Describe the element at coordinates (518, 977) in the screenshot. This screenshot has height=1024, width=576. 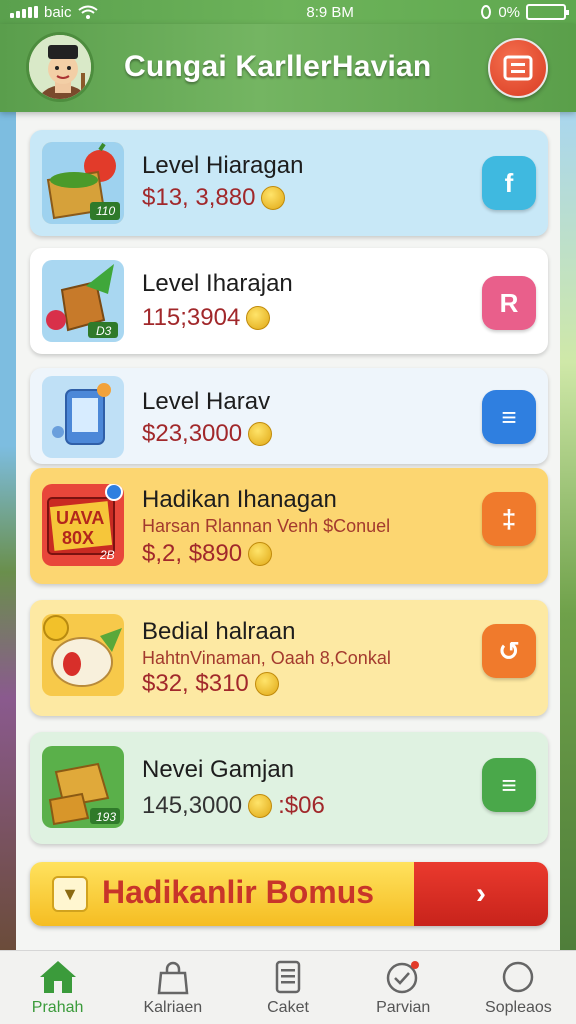
I see `circle-icon` at that location.